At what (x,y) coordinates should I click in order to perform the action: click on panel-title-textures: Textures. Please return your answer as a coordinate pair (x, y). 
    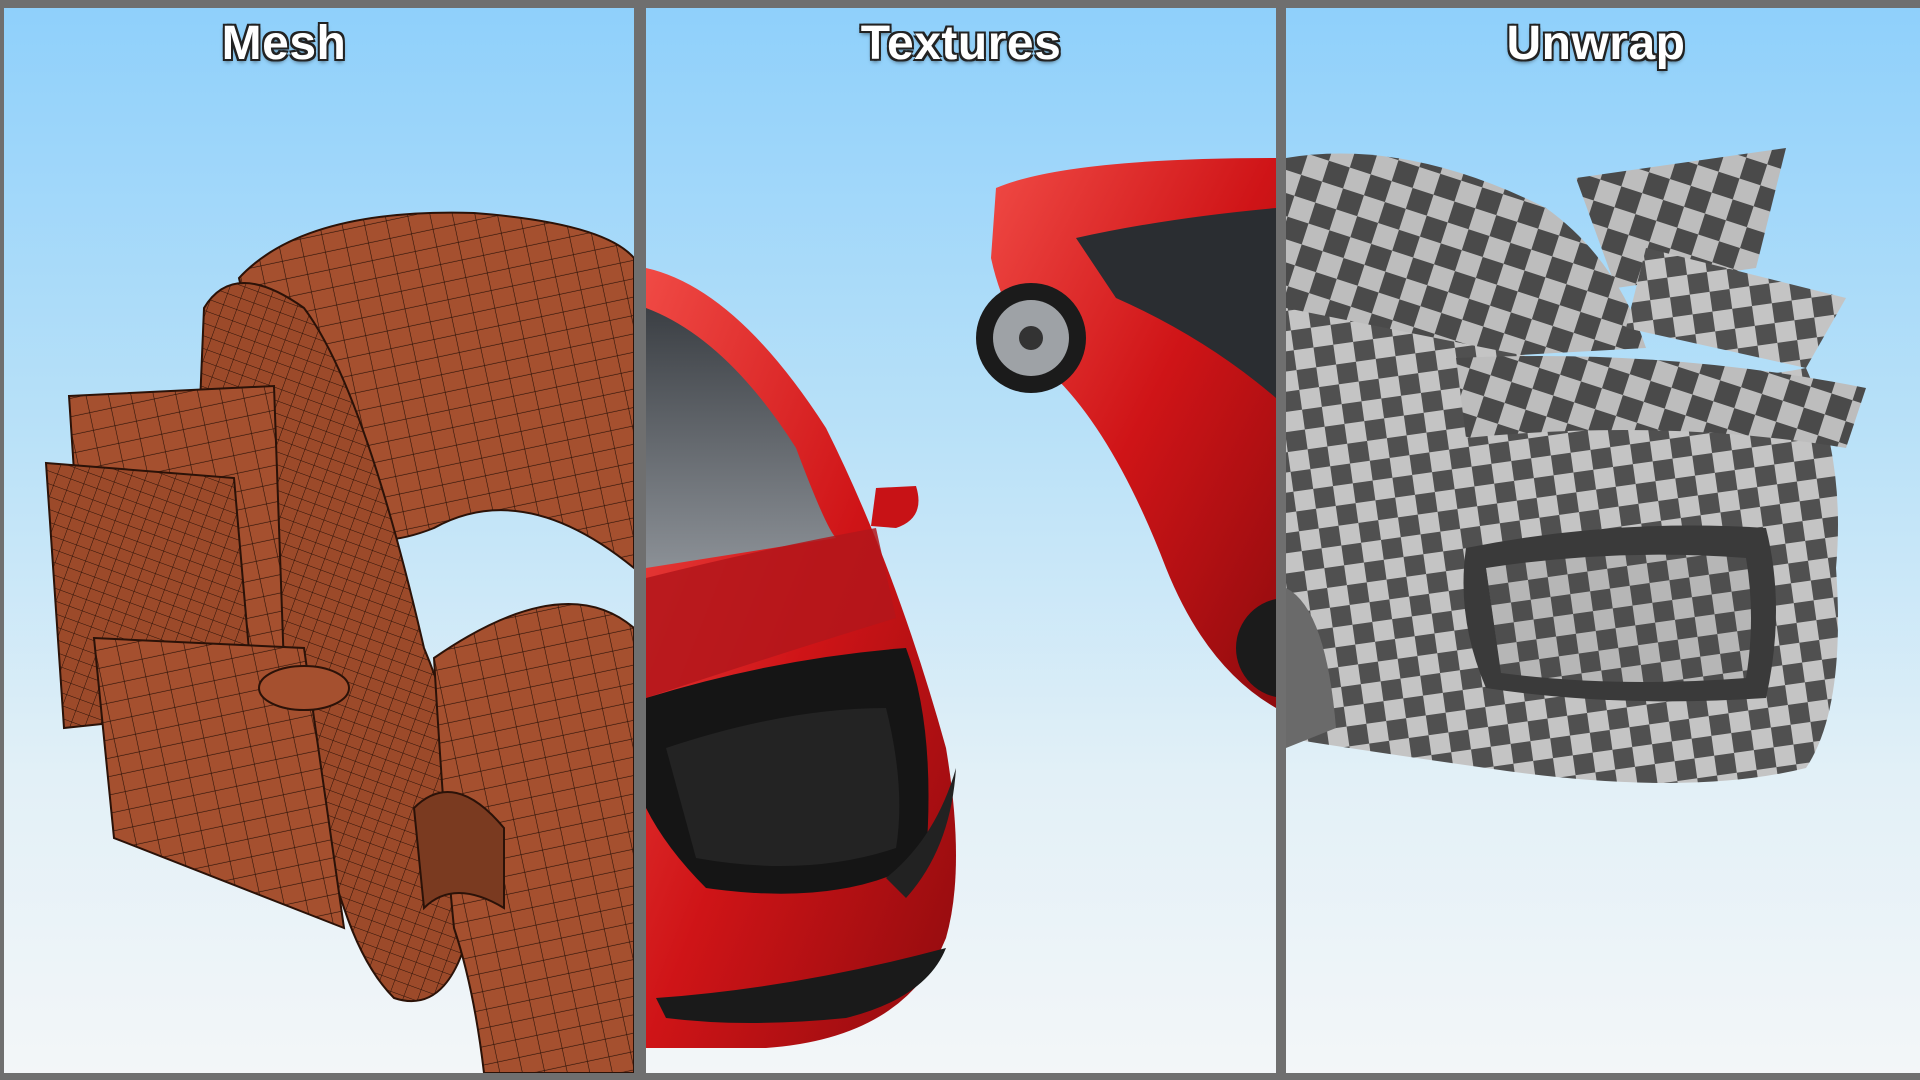
    Looking at the image, I should click on (961, 43).